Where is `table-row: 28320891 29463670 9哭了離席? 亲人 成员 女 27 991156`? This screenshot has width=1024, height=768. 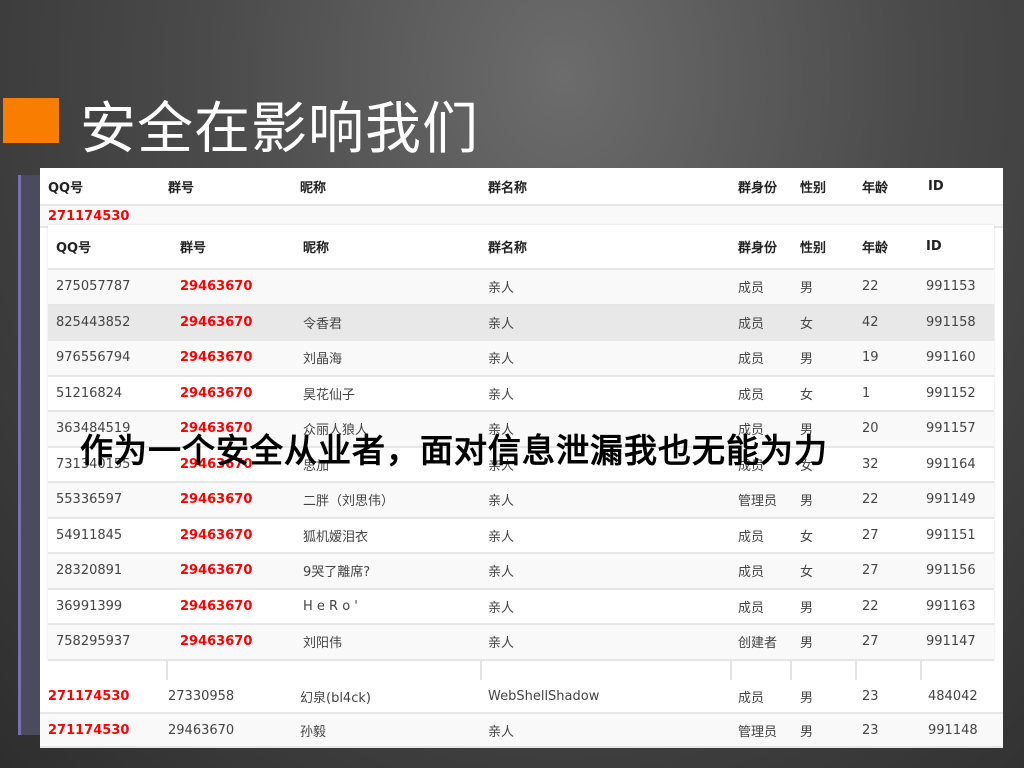
table-row: 28320891 29463670 9哭了離席? 亲人 成员 女 27 991156 is located at coordinates (521, 572).